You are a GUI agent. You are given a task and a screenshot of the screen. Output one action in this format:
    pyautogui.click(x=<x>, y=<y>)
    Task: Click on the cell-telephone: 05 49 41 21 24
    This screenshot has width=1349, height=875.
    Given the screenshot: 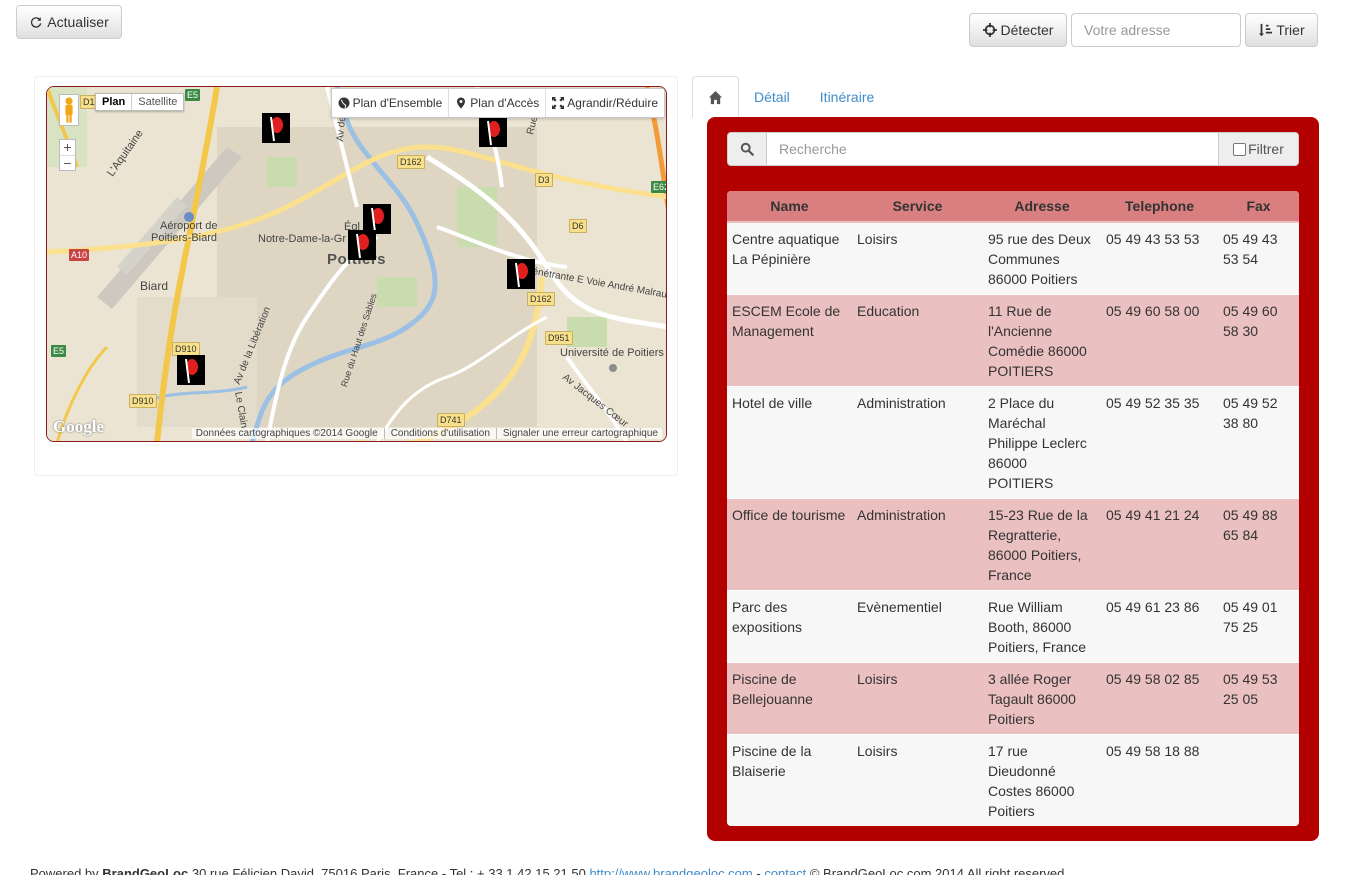 What is the action you would take?
    pyautogui.click(x=1159, y=544)
    